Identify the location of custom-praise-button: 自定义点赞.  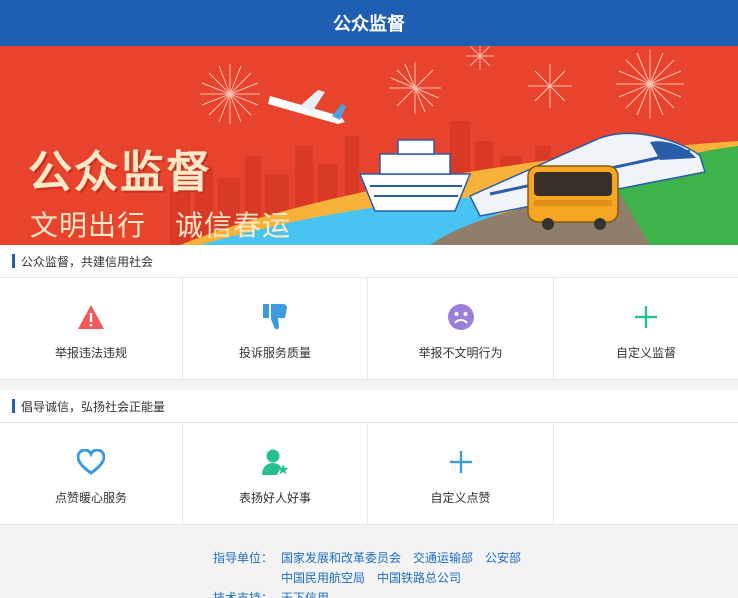
(461, 473).